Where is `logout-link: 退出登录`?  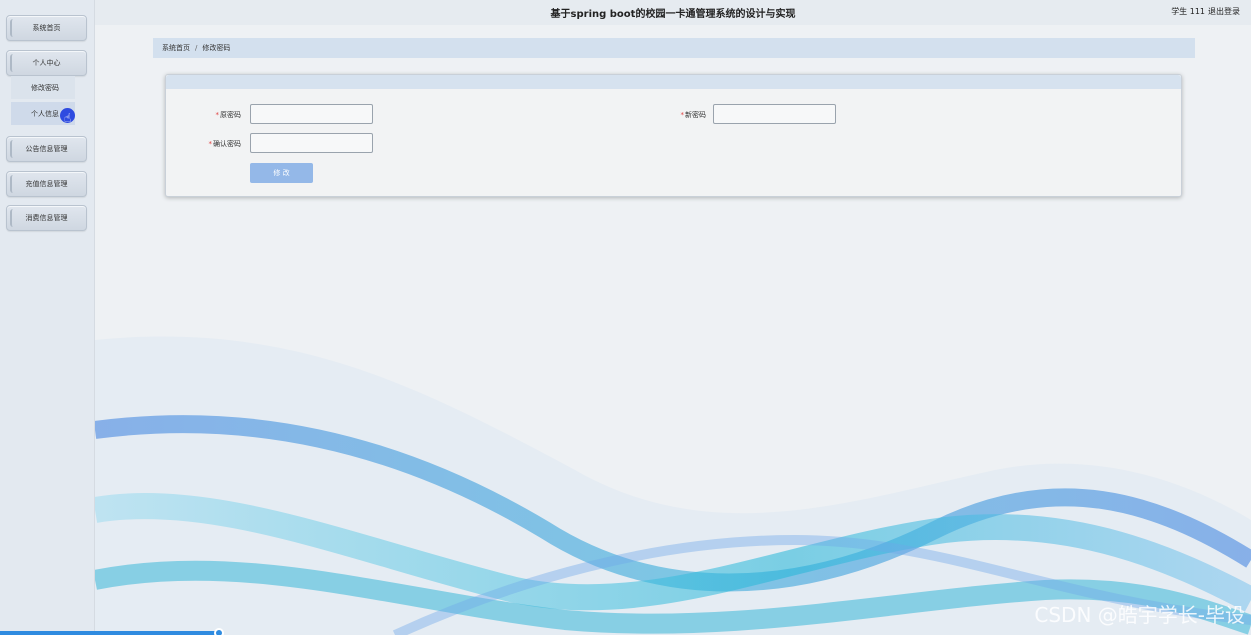
logout-link: 退出登录 is located at coordinates (1224, 11).